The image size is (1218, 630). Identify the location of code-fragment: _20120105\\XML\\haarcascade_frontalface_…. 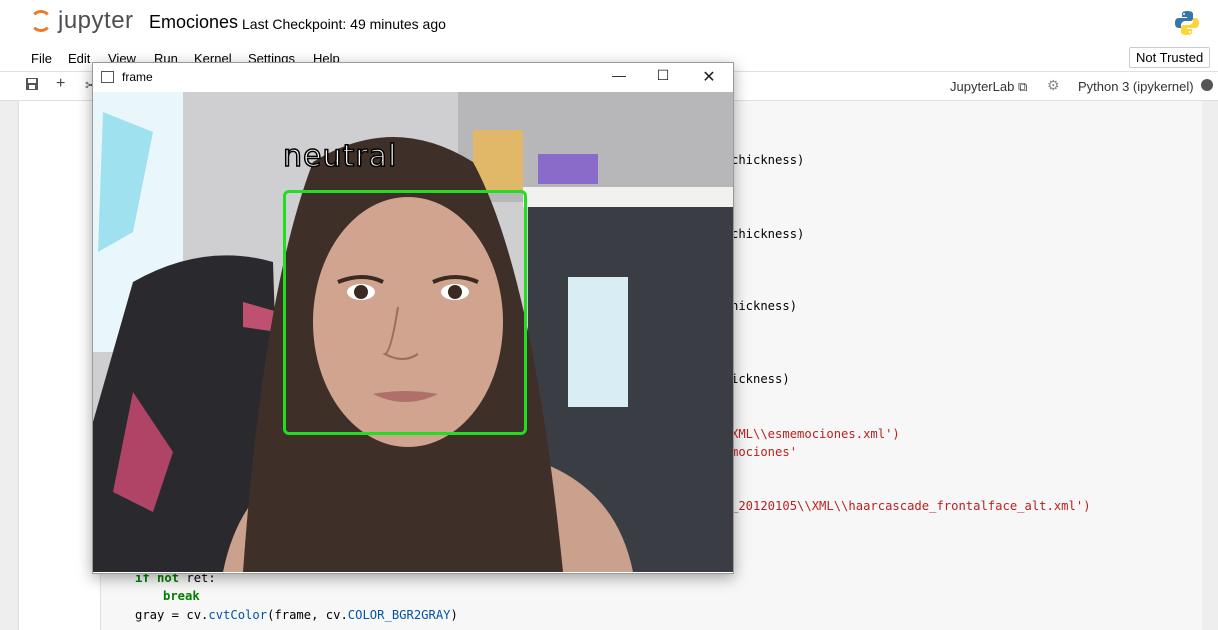
(911, 506).